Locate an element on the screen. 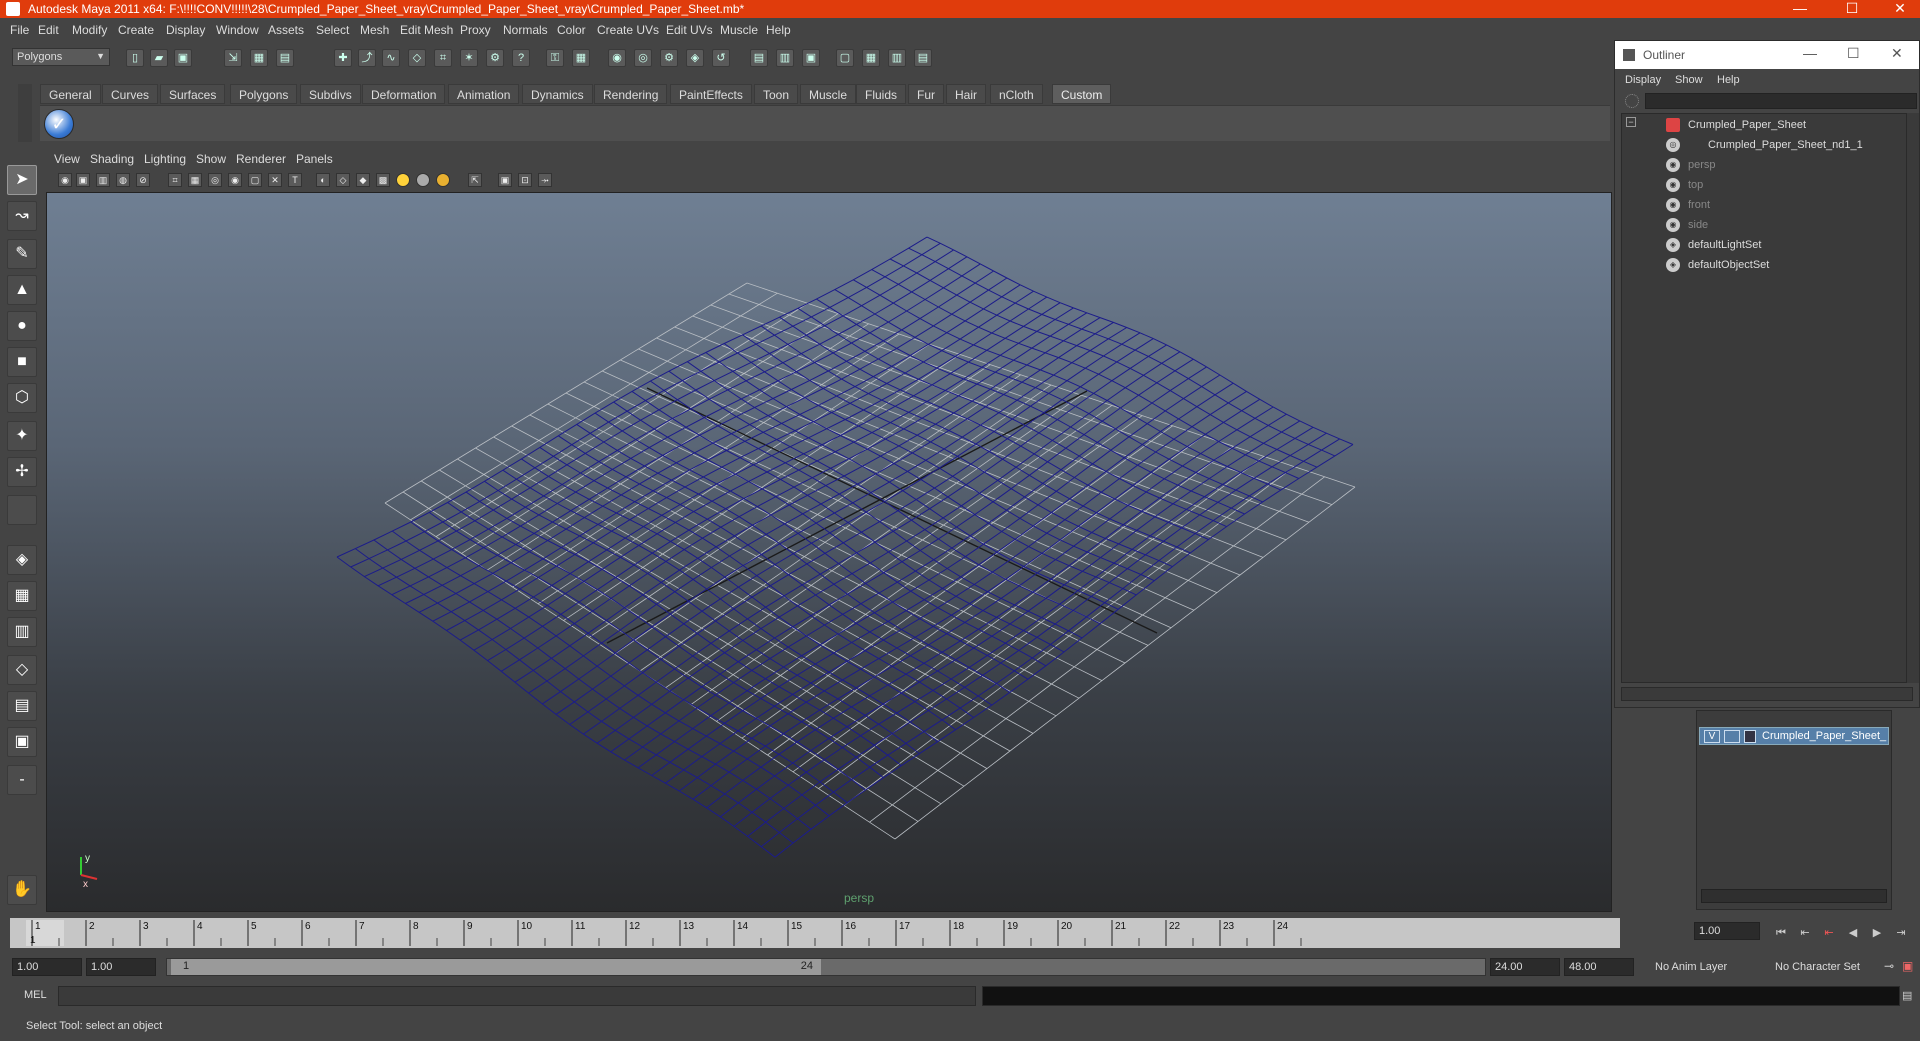 This screenshot has height=1041, width=1920. outliner-item-mesh-child: ◎ Crumpled_Paper_Sheet_nd1_1 is located at coordinates (1764, 145).